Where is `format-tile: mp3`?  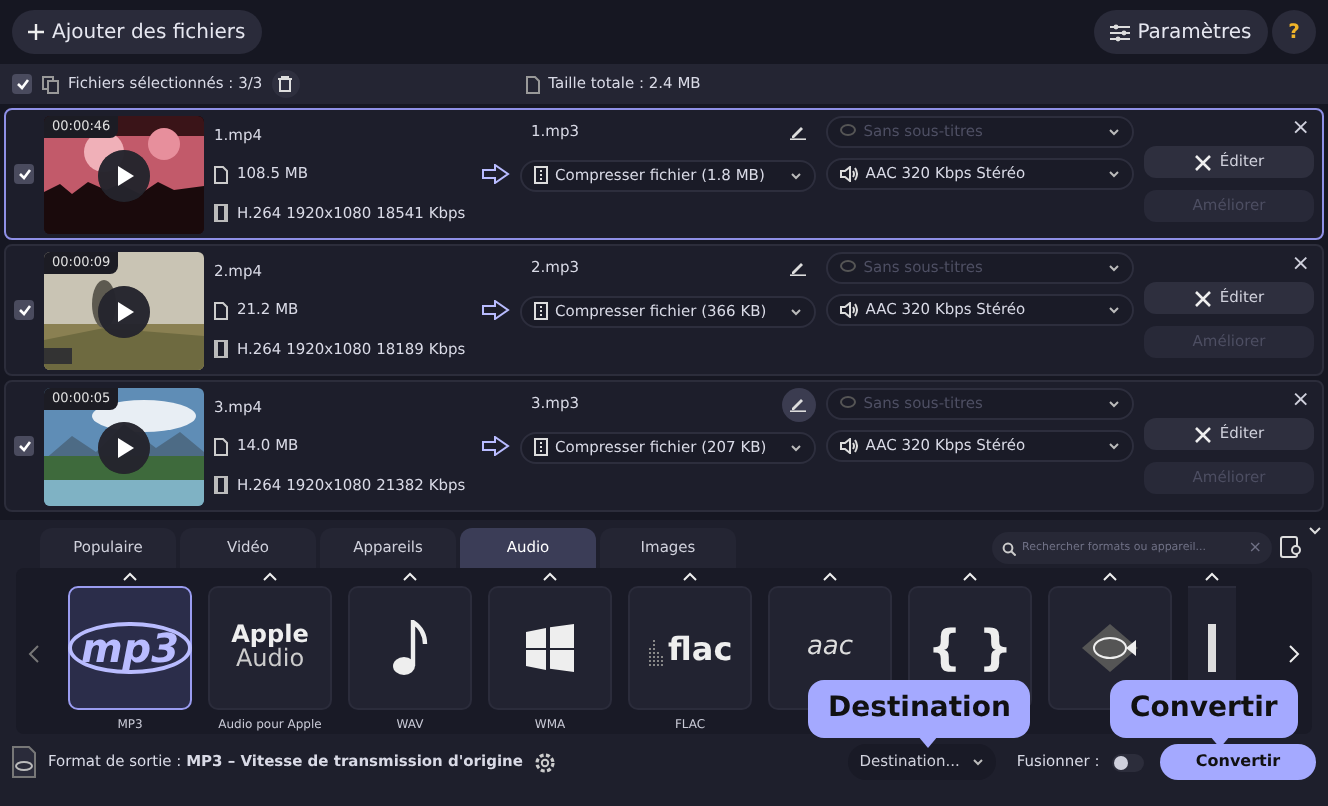 format-tile: mp3 is located at coordinates (130, 647).